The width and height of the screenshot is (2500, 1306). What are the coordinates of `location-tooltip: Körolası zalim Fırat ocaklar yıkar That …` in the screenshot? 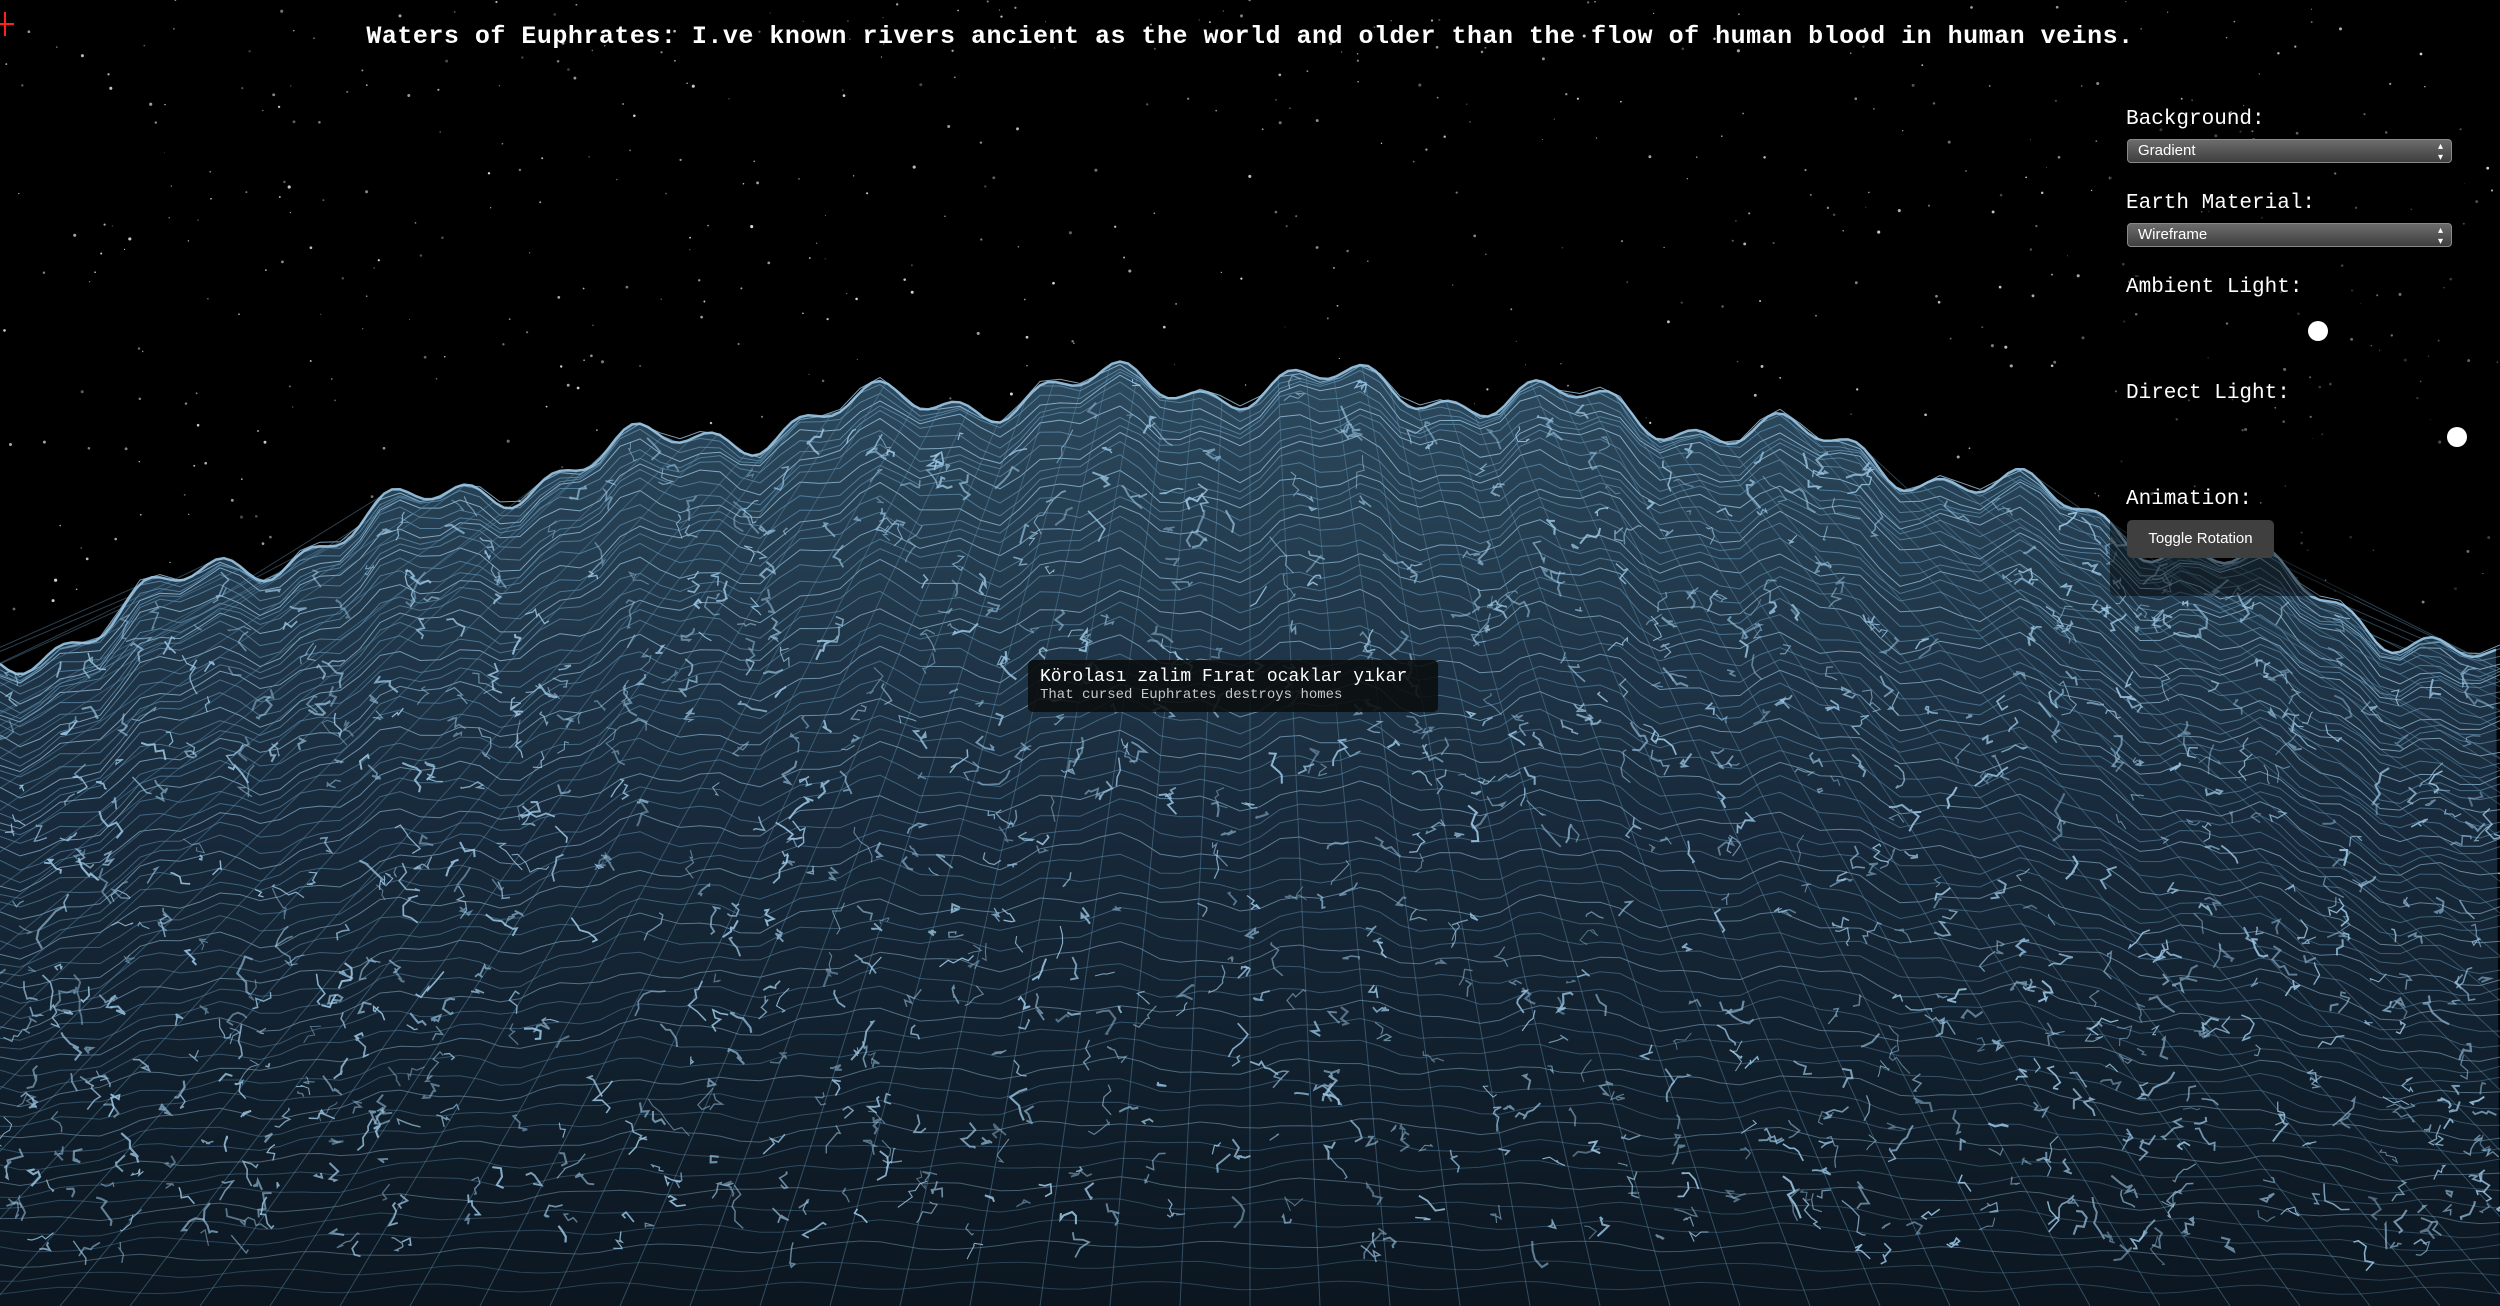 It's located at (1233, 686).